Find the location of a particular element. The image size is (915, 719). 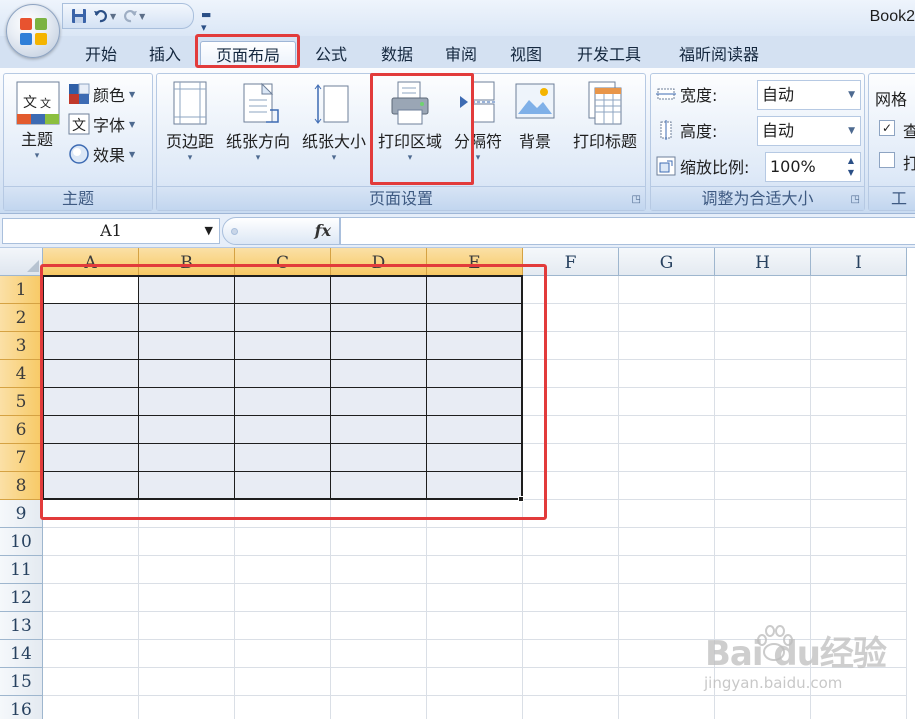

tab-formulas: 公式 is located at coordinates (331, 54).